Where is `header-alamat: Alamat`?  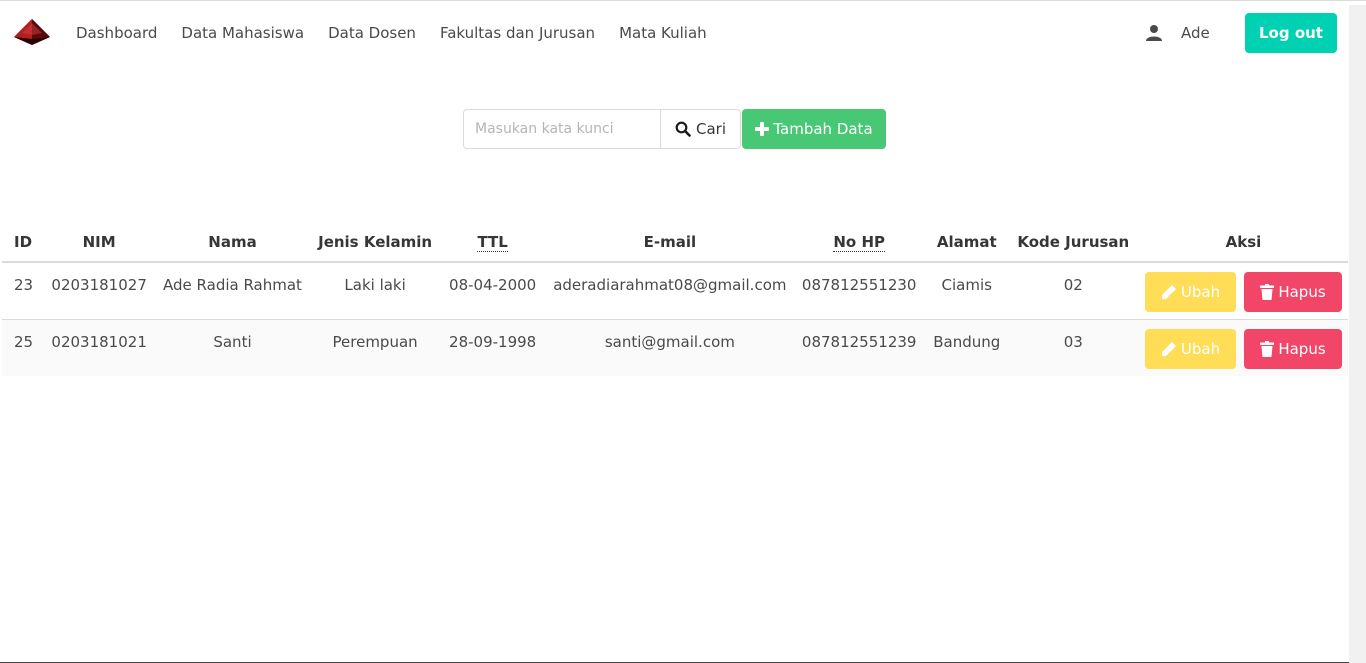
header-alamat: Alamat is located at coordinates (966, 242).